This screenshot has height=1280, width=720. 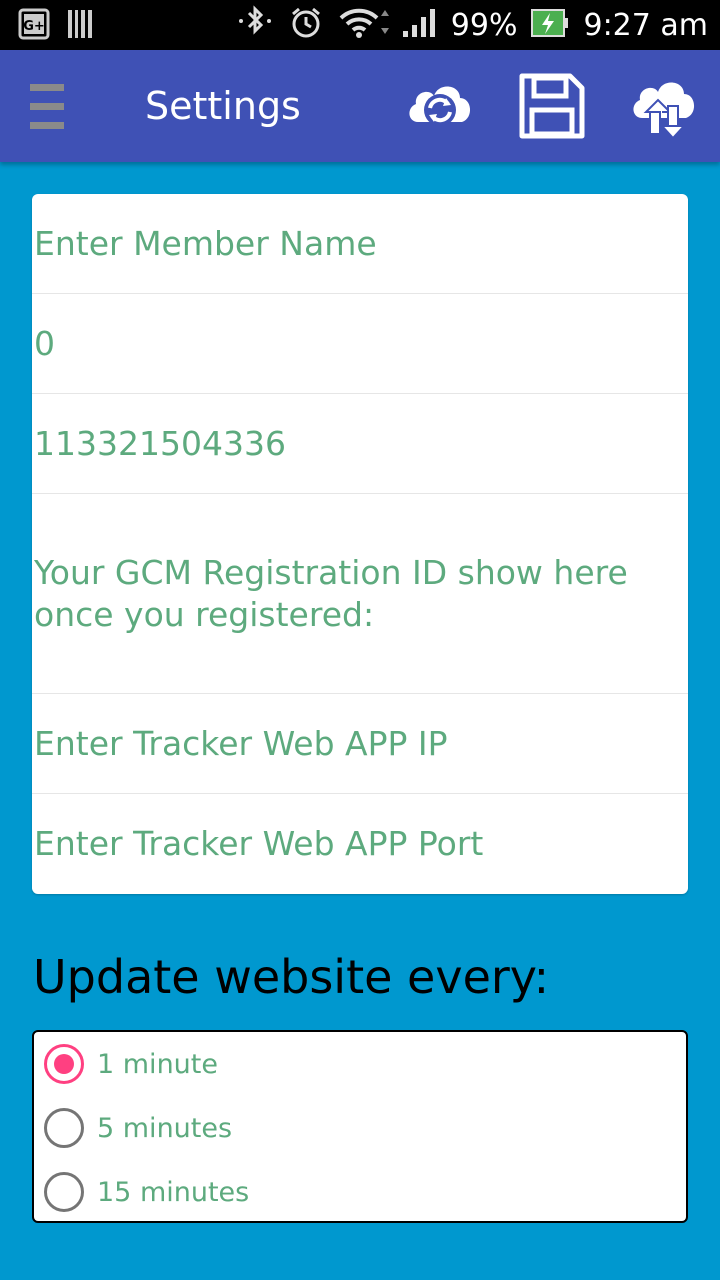 I want to click on radio-checked-icon, so click(x=64, y=1064).